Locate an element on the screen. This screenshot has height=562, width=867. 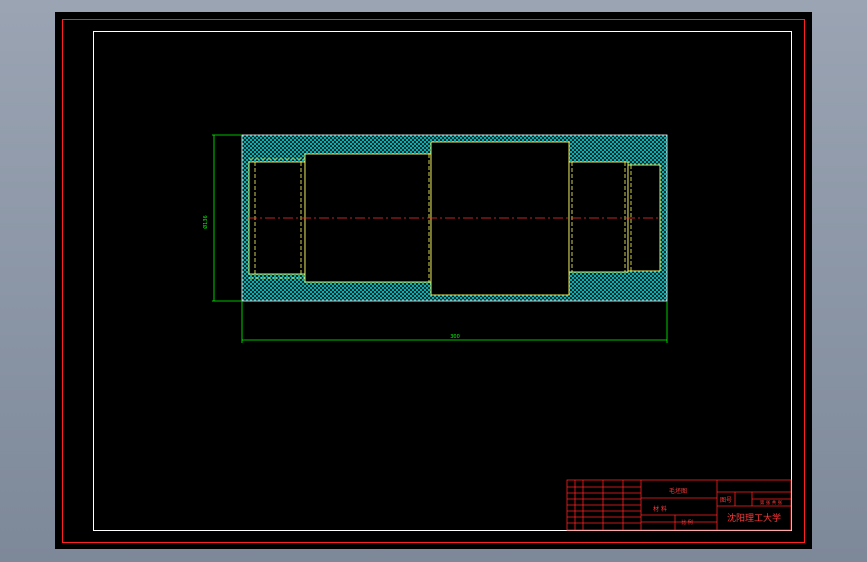
dimension-height is located at coordinates (227, 218).